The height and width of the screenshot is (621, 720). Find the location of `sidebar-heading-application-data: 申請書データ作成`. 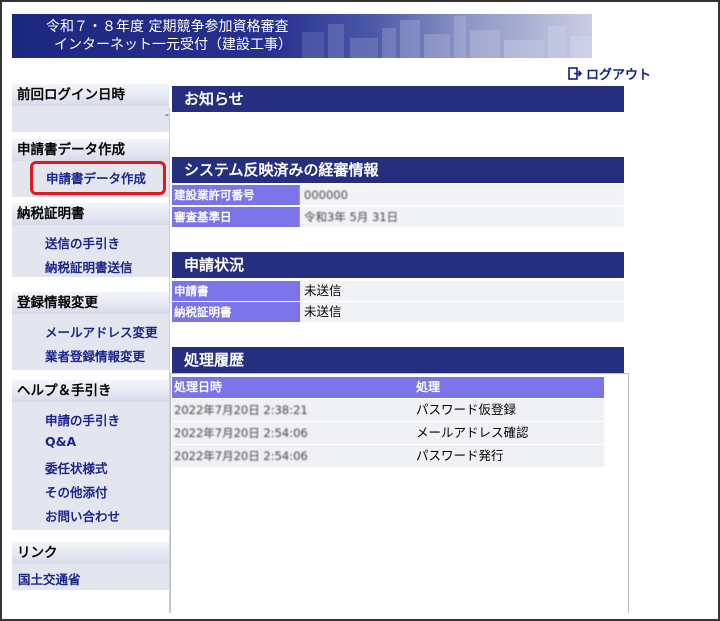

sidebar-heading-application-data: 申請書データ作成 is located at coordinates (90, 150).